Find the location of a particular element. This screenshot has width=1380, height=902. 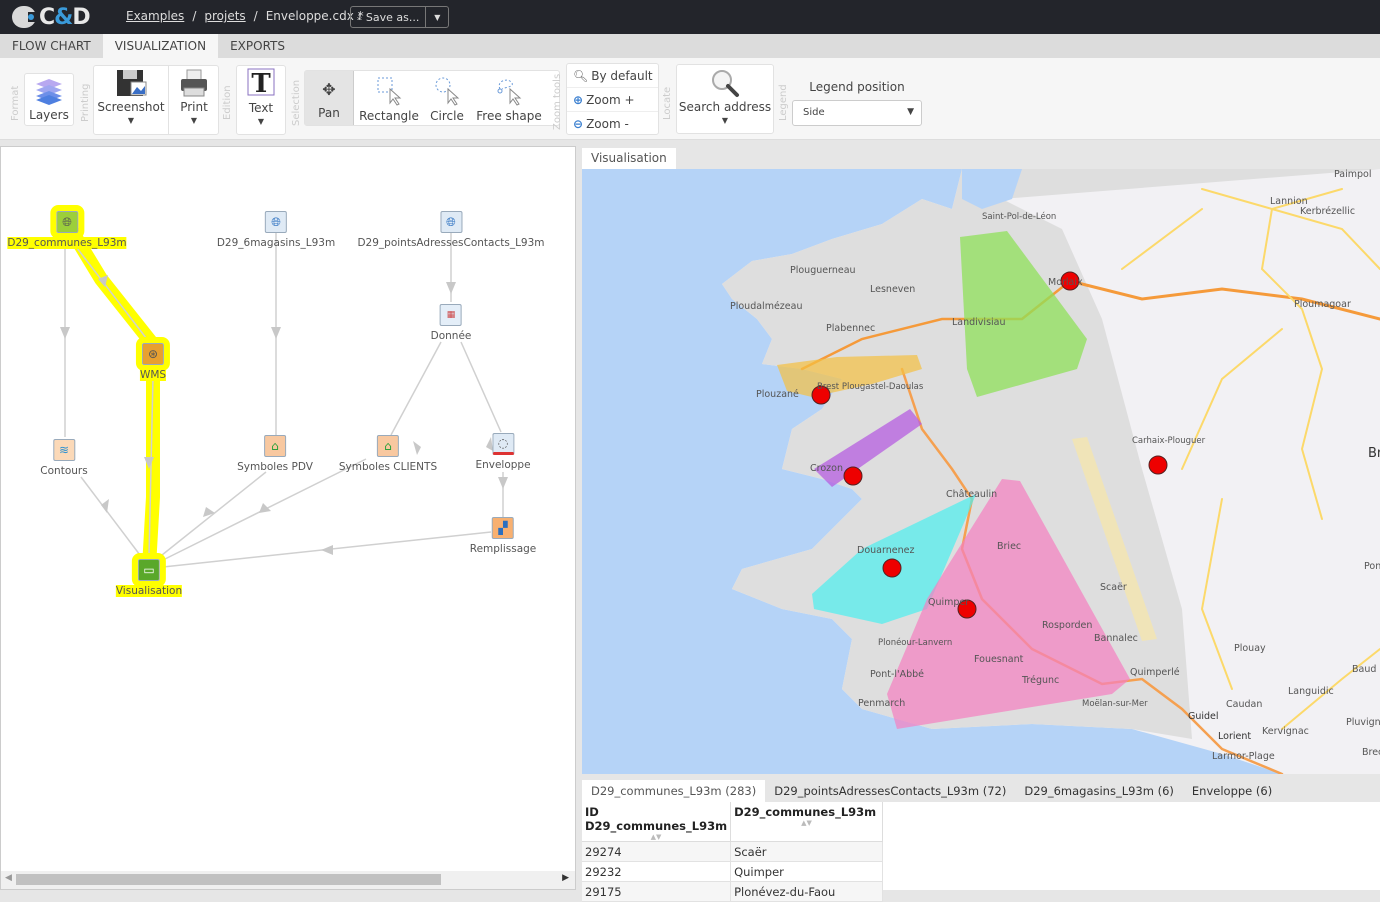

map-label: Kervignac is located at coordinates (1285, 731).